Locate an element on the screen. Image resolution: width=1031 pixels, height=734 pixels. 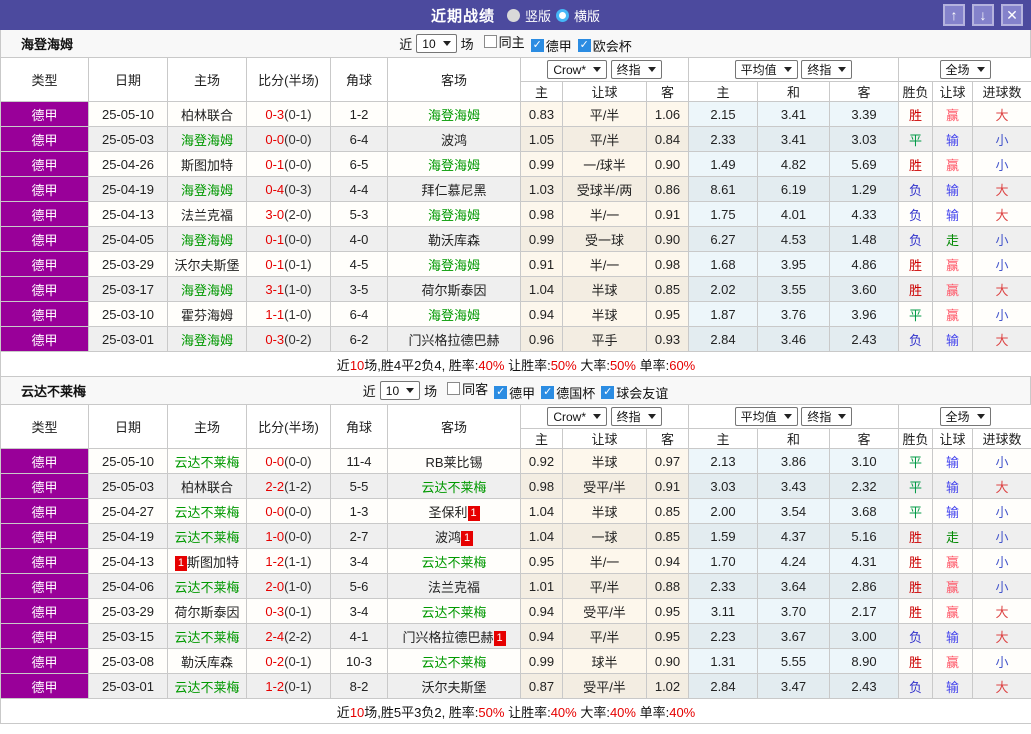
horizontal-layout-radio is located at coordinates (562, 15).